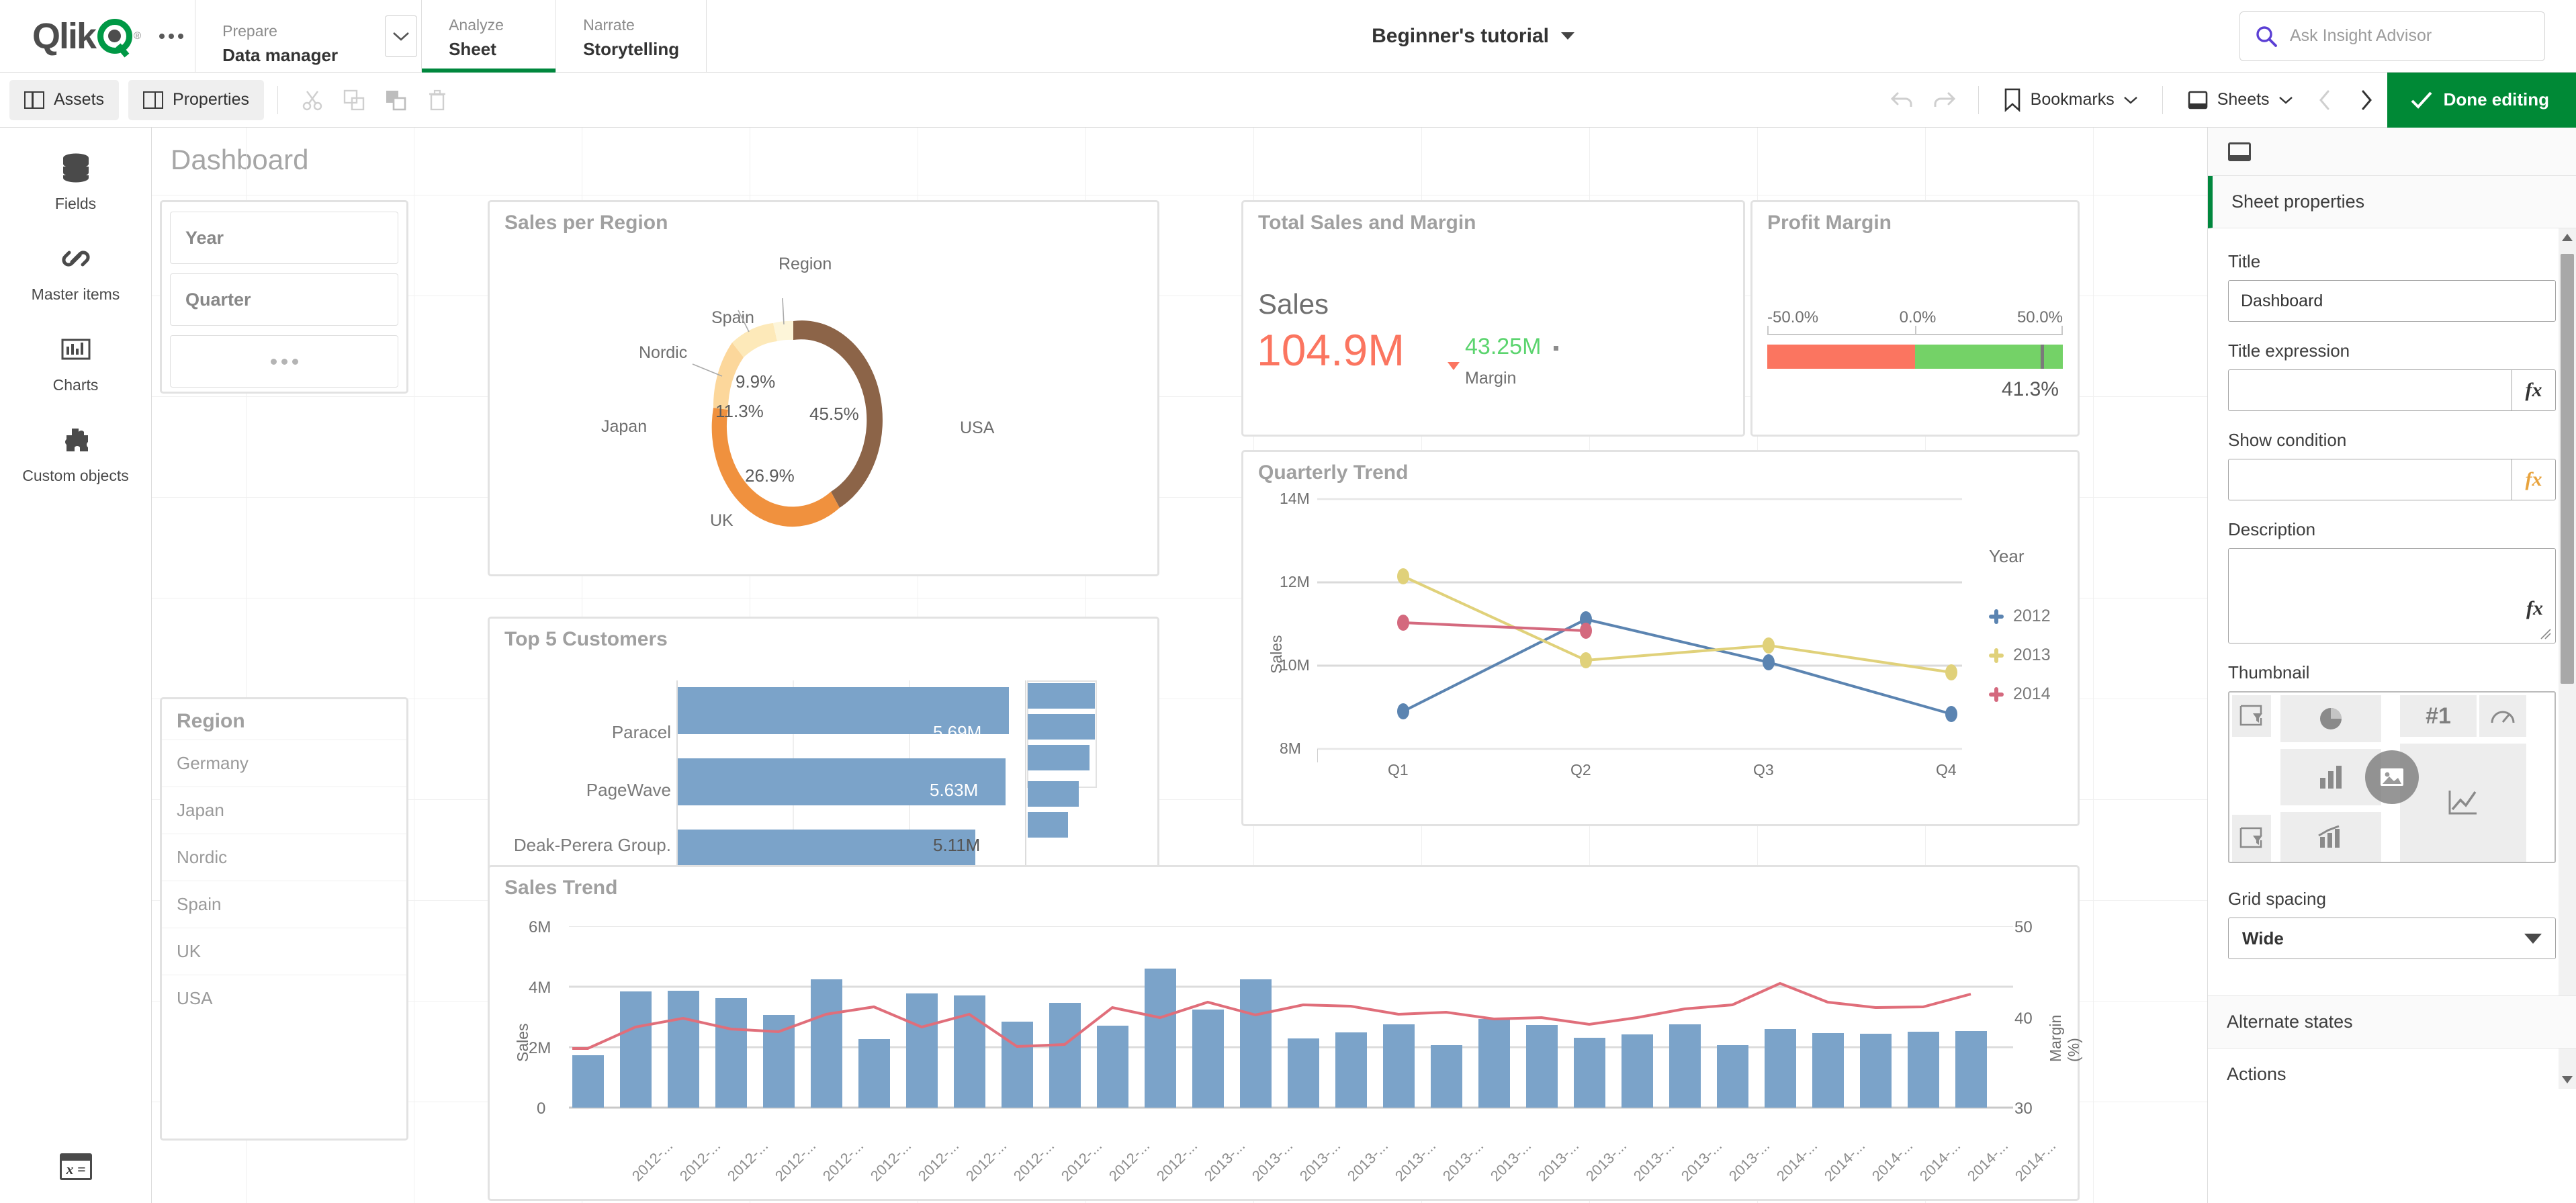 The image size is (2576, 1203). I want to click on donut-value-japan: 11.3%, so click(740, 411).